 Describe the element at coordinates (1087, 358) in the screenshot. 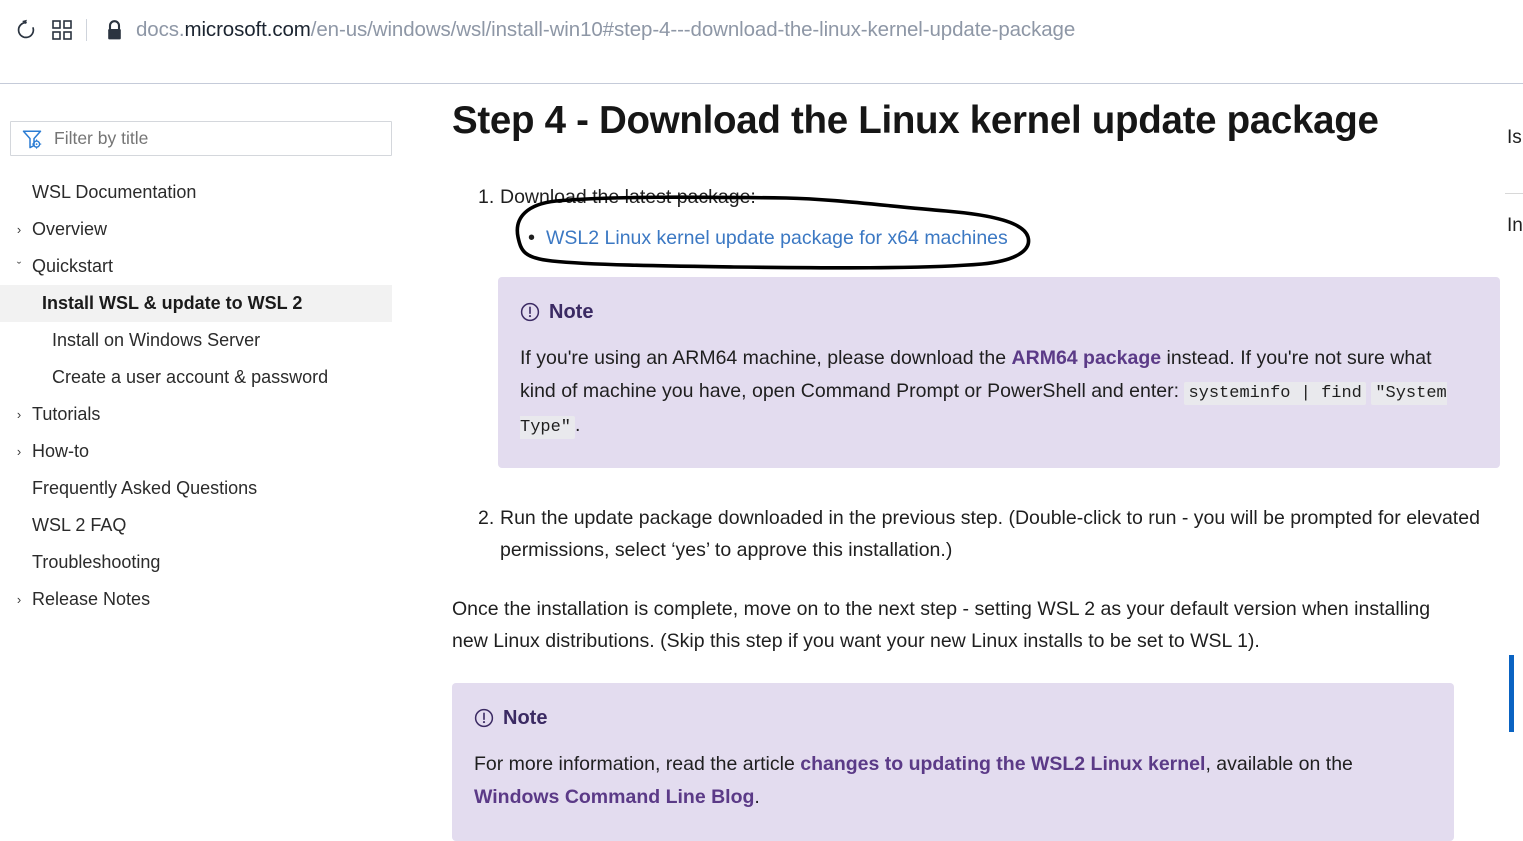

I see `arm64-package-link: ARM64 package` at that location.